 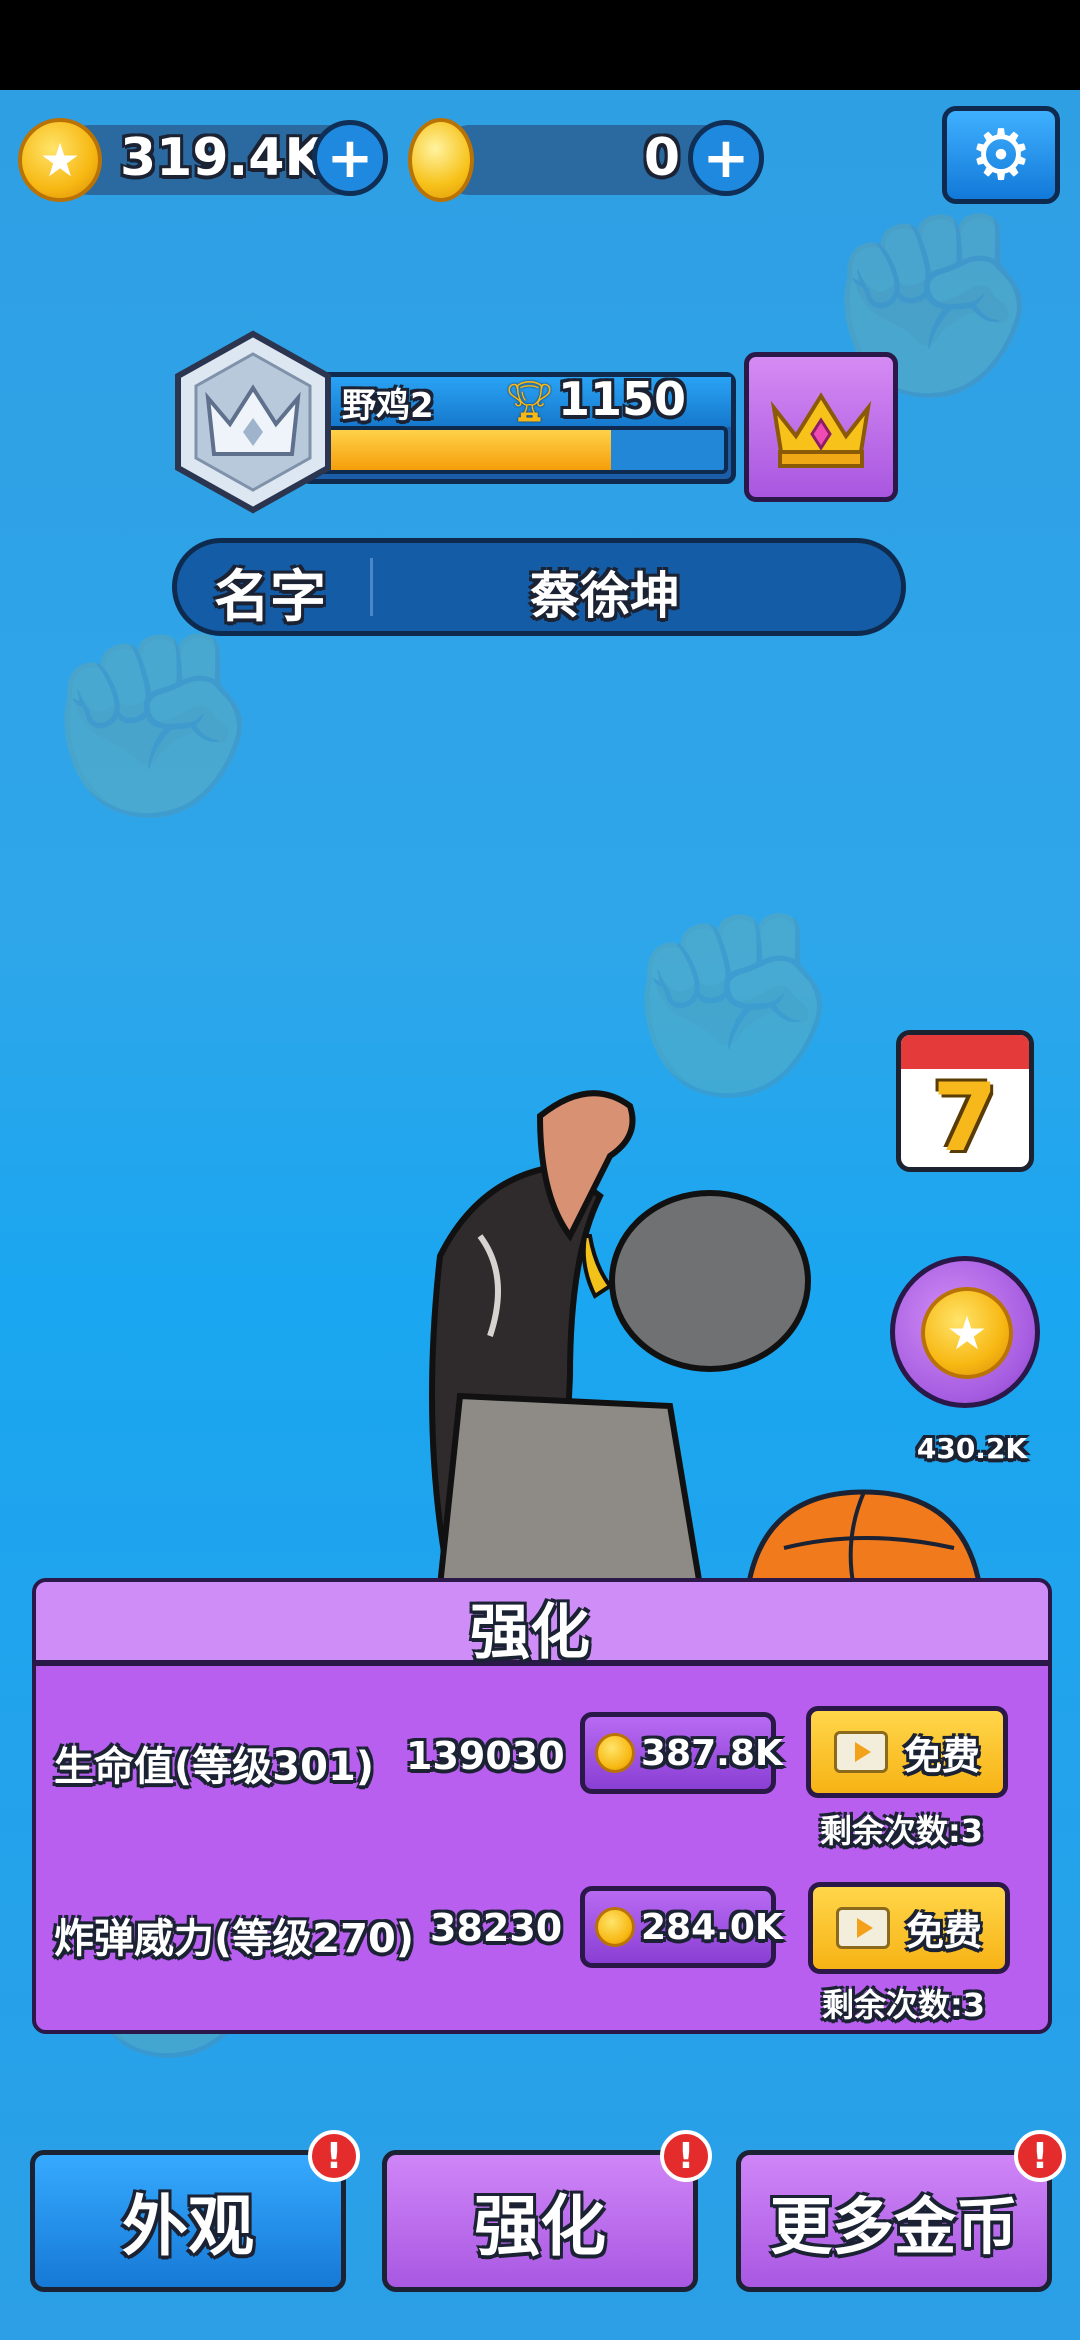 What do you see at coordinates (441, 160) in the screenshot?
I see `gem-egg-icon` at bounding box center [441, 160].